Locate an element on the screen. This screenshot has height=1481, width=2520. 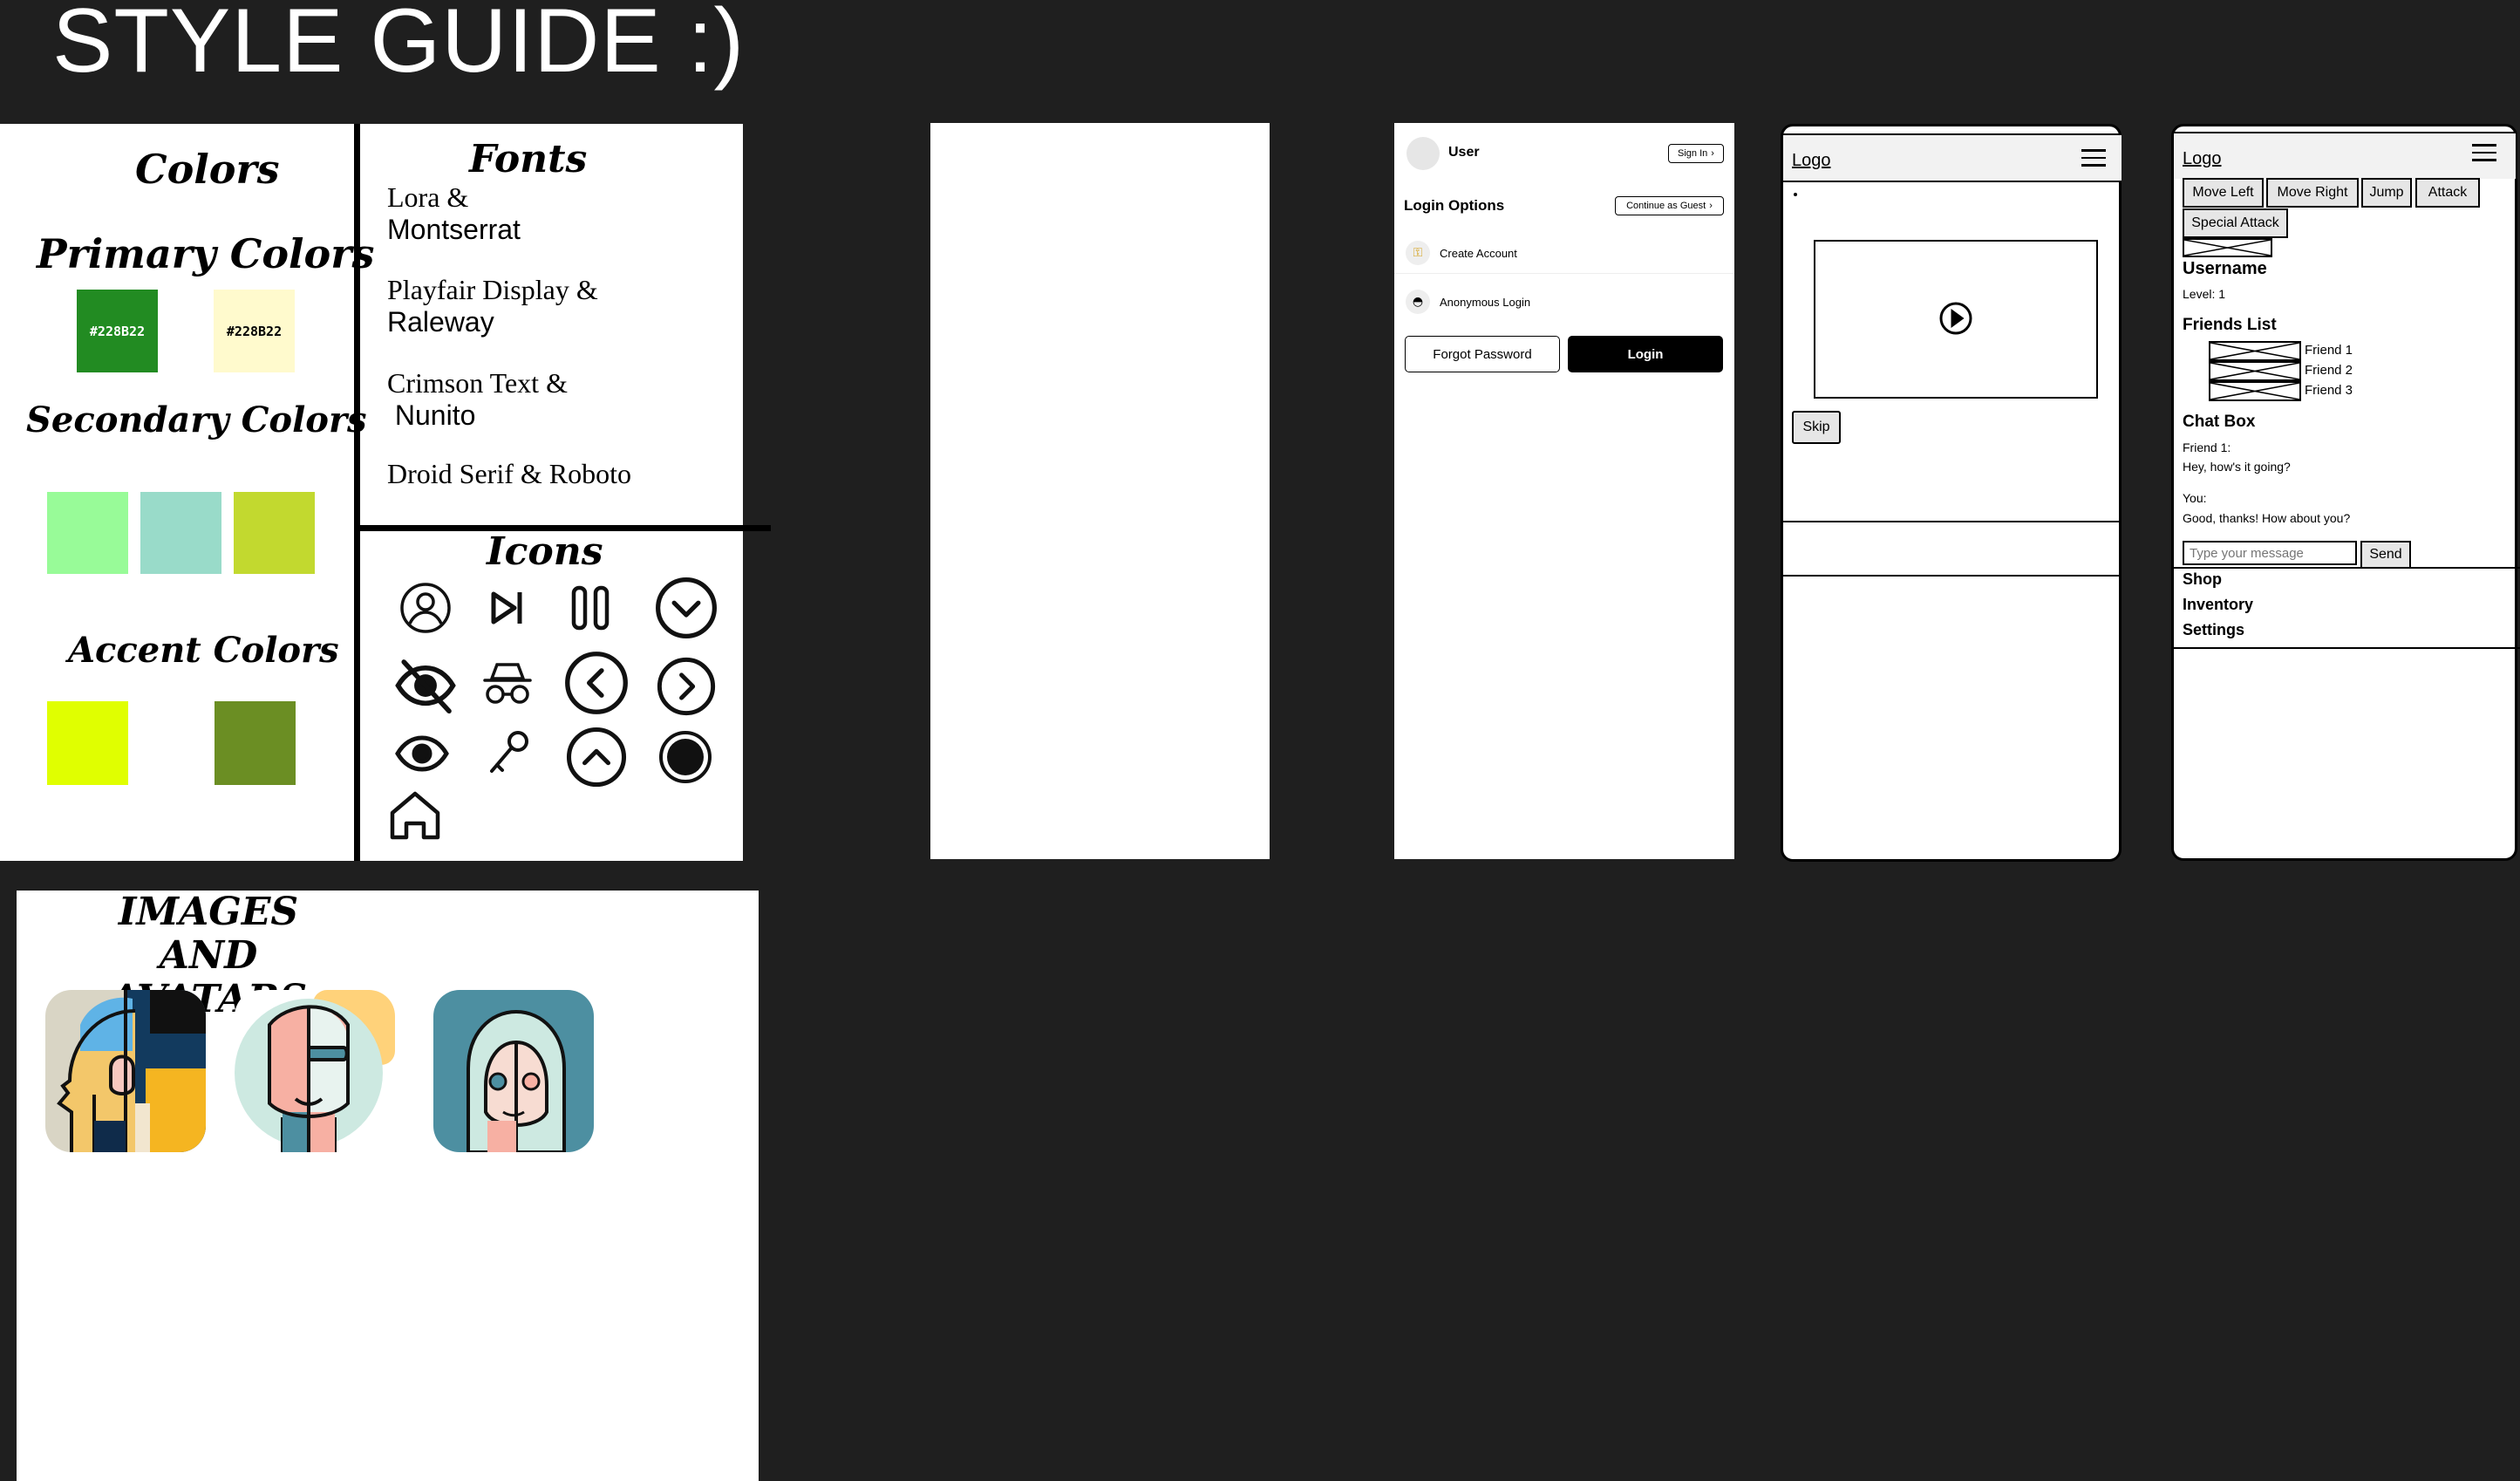
skip-button: Skip is located at coordinates (1816, 427).